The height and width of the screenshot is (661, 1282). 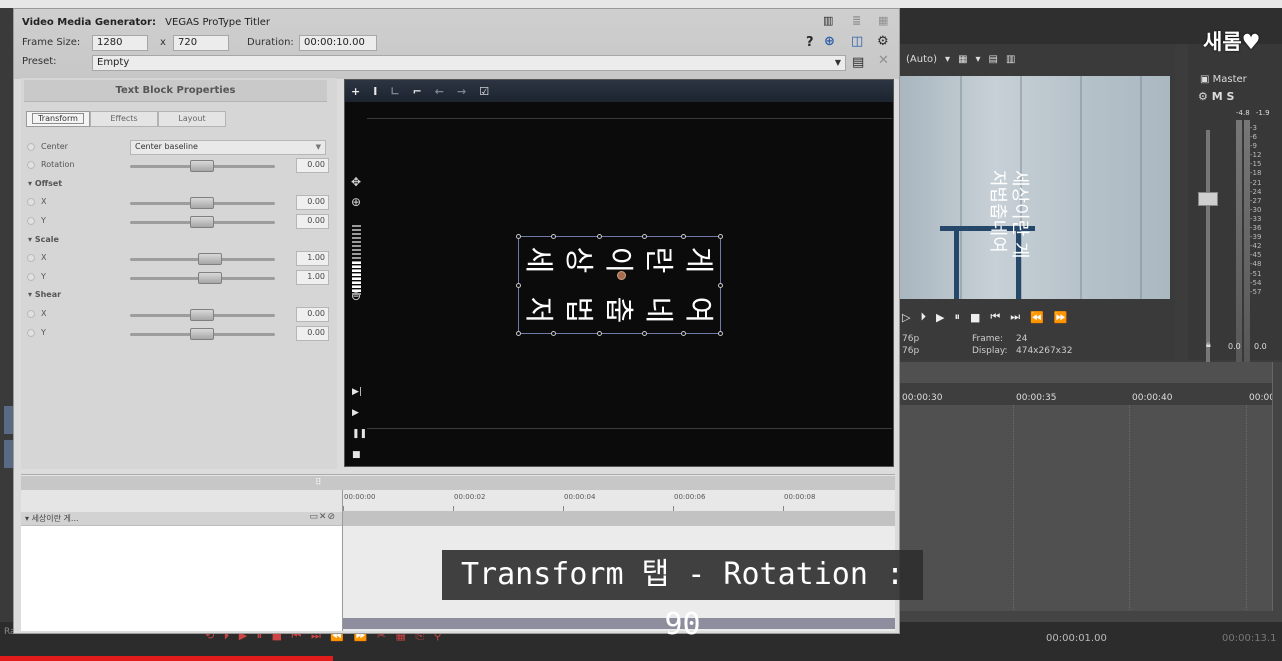 I want to click on timeline-scrollbar, so click(x=619, y=623).